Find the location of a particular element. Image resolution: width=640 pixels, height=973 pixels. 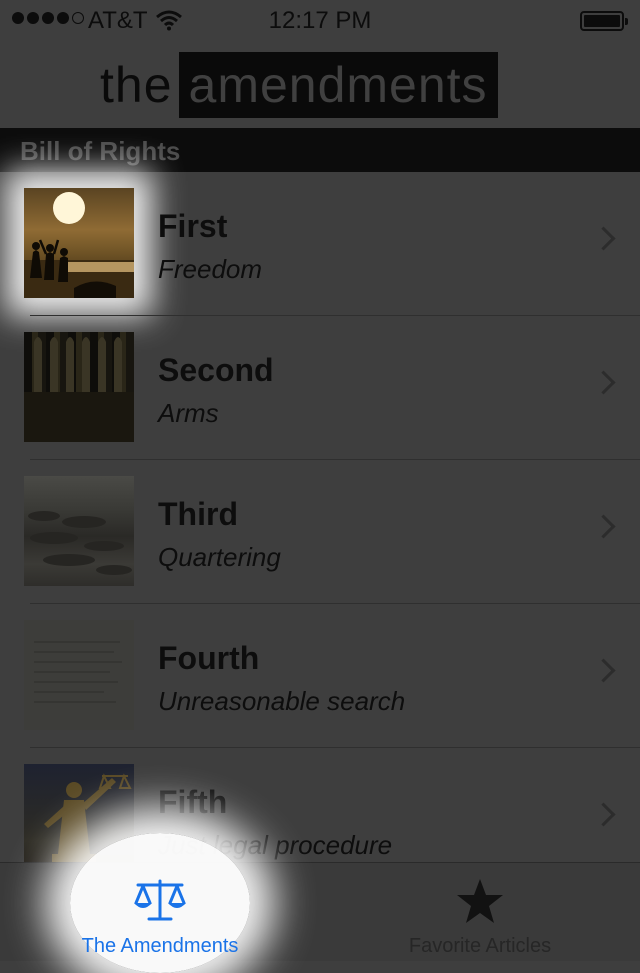

amendment-title: Fourth is located at coordinates (209, 658).